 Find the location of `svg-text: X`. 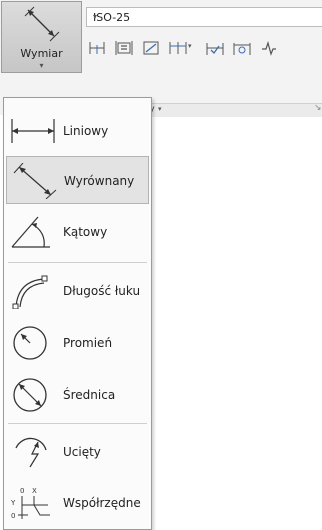

svg-text: X is located at coordinates (34, 491).